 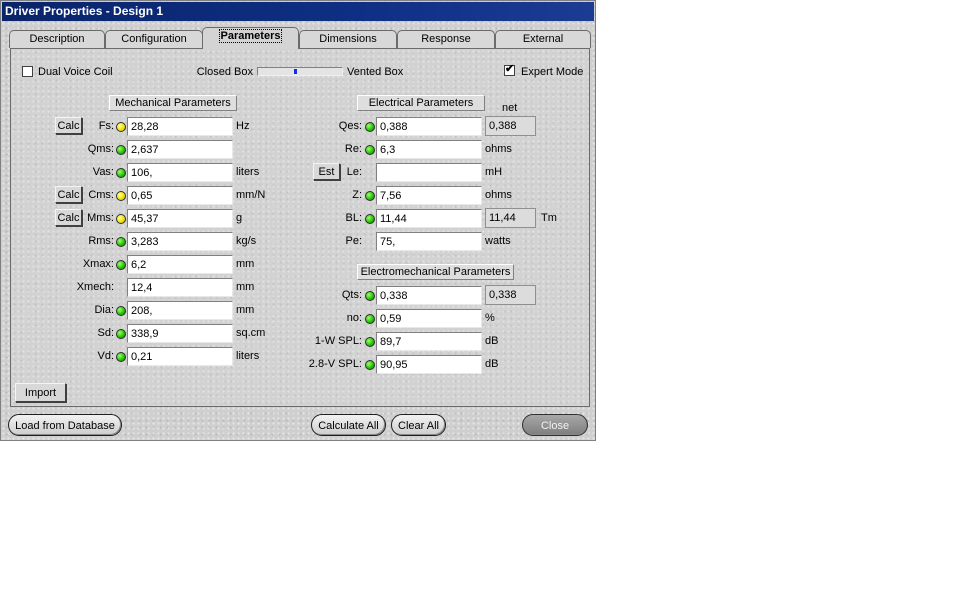 I want to click on closed-box-label: Closed Box, so click(x=224, y=72).